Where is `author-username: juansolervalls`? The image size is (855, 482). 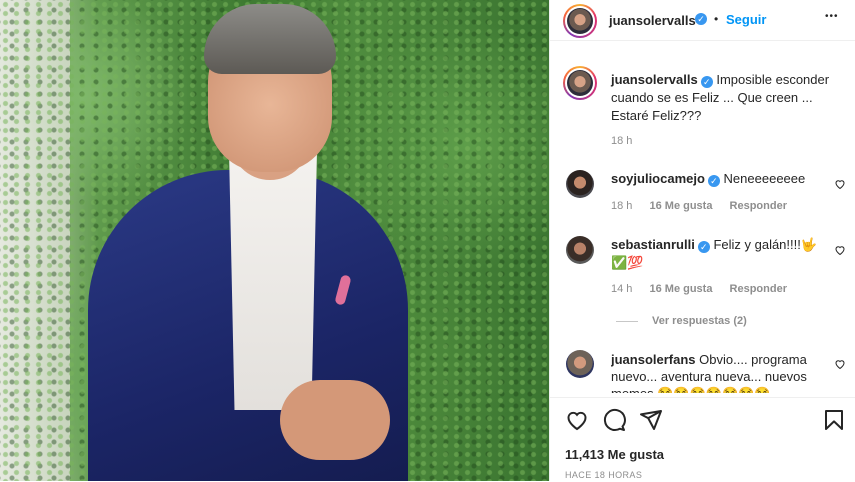
author-username: juansolervalls is located at coordinates (652, 20).